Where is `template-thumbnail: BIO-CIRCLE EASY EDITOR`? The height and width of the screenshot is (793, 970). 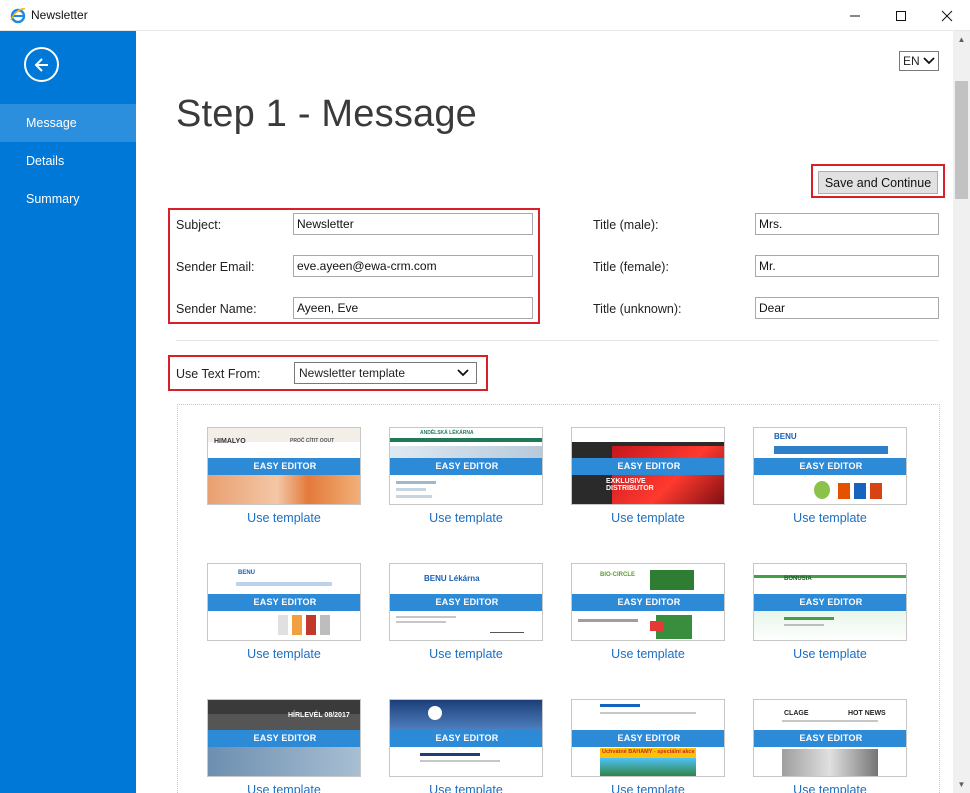
template-thumbnail: BIO-CIRCLE EASY EDITOR is located at coordinates (648, 602).